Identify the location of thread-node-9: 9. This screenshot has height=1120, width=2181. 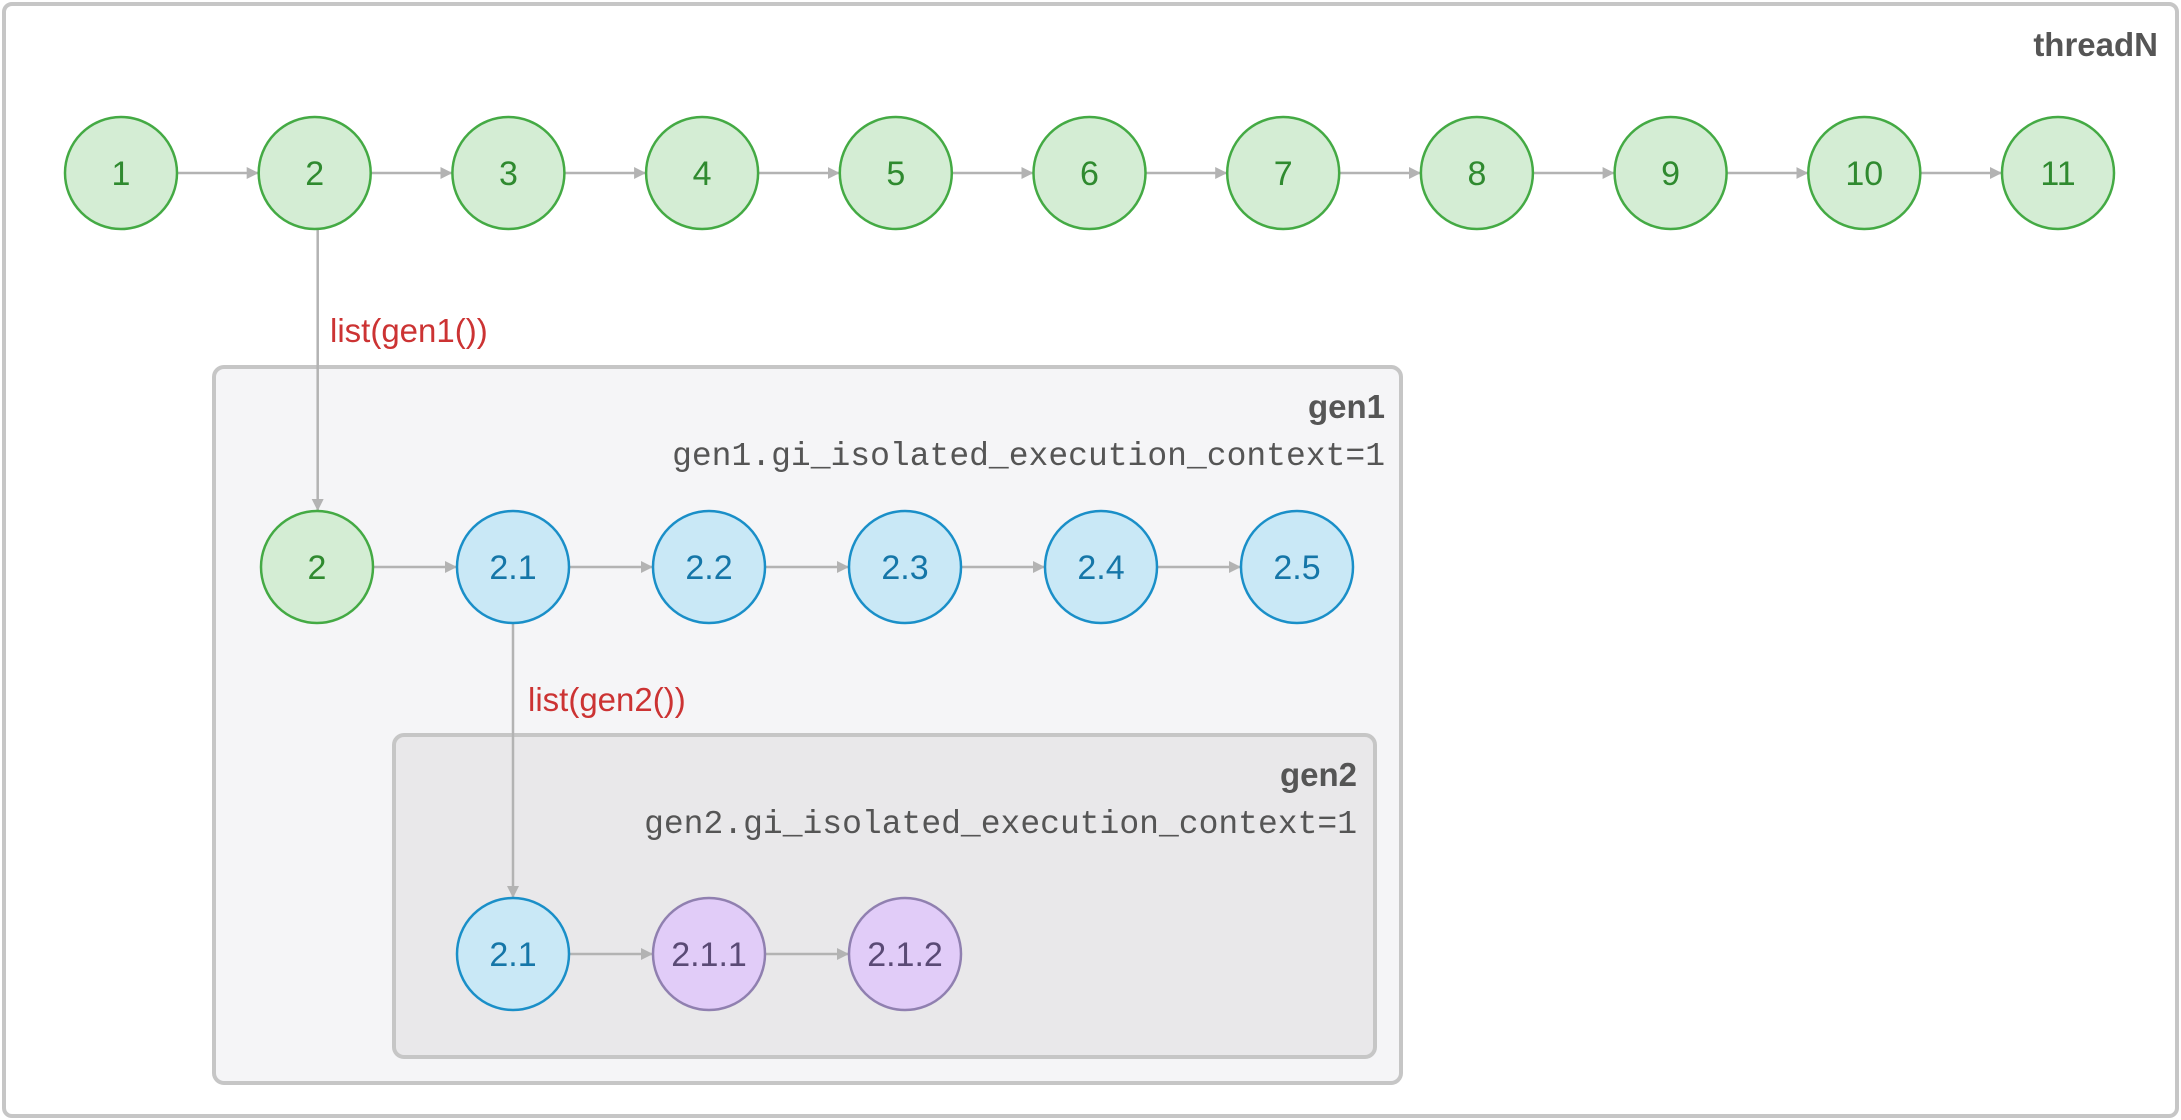
(1670, 173).